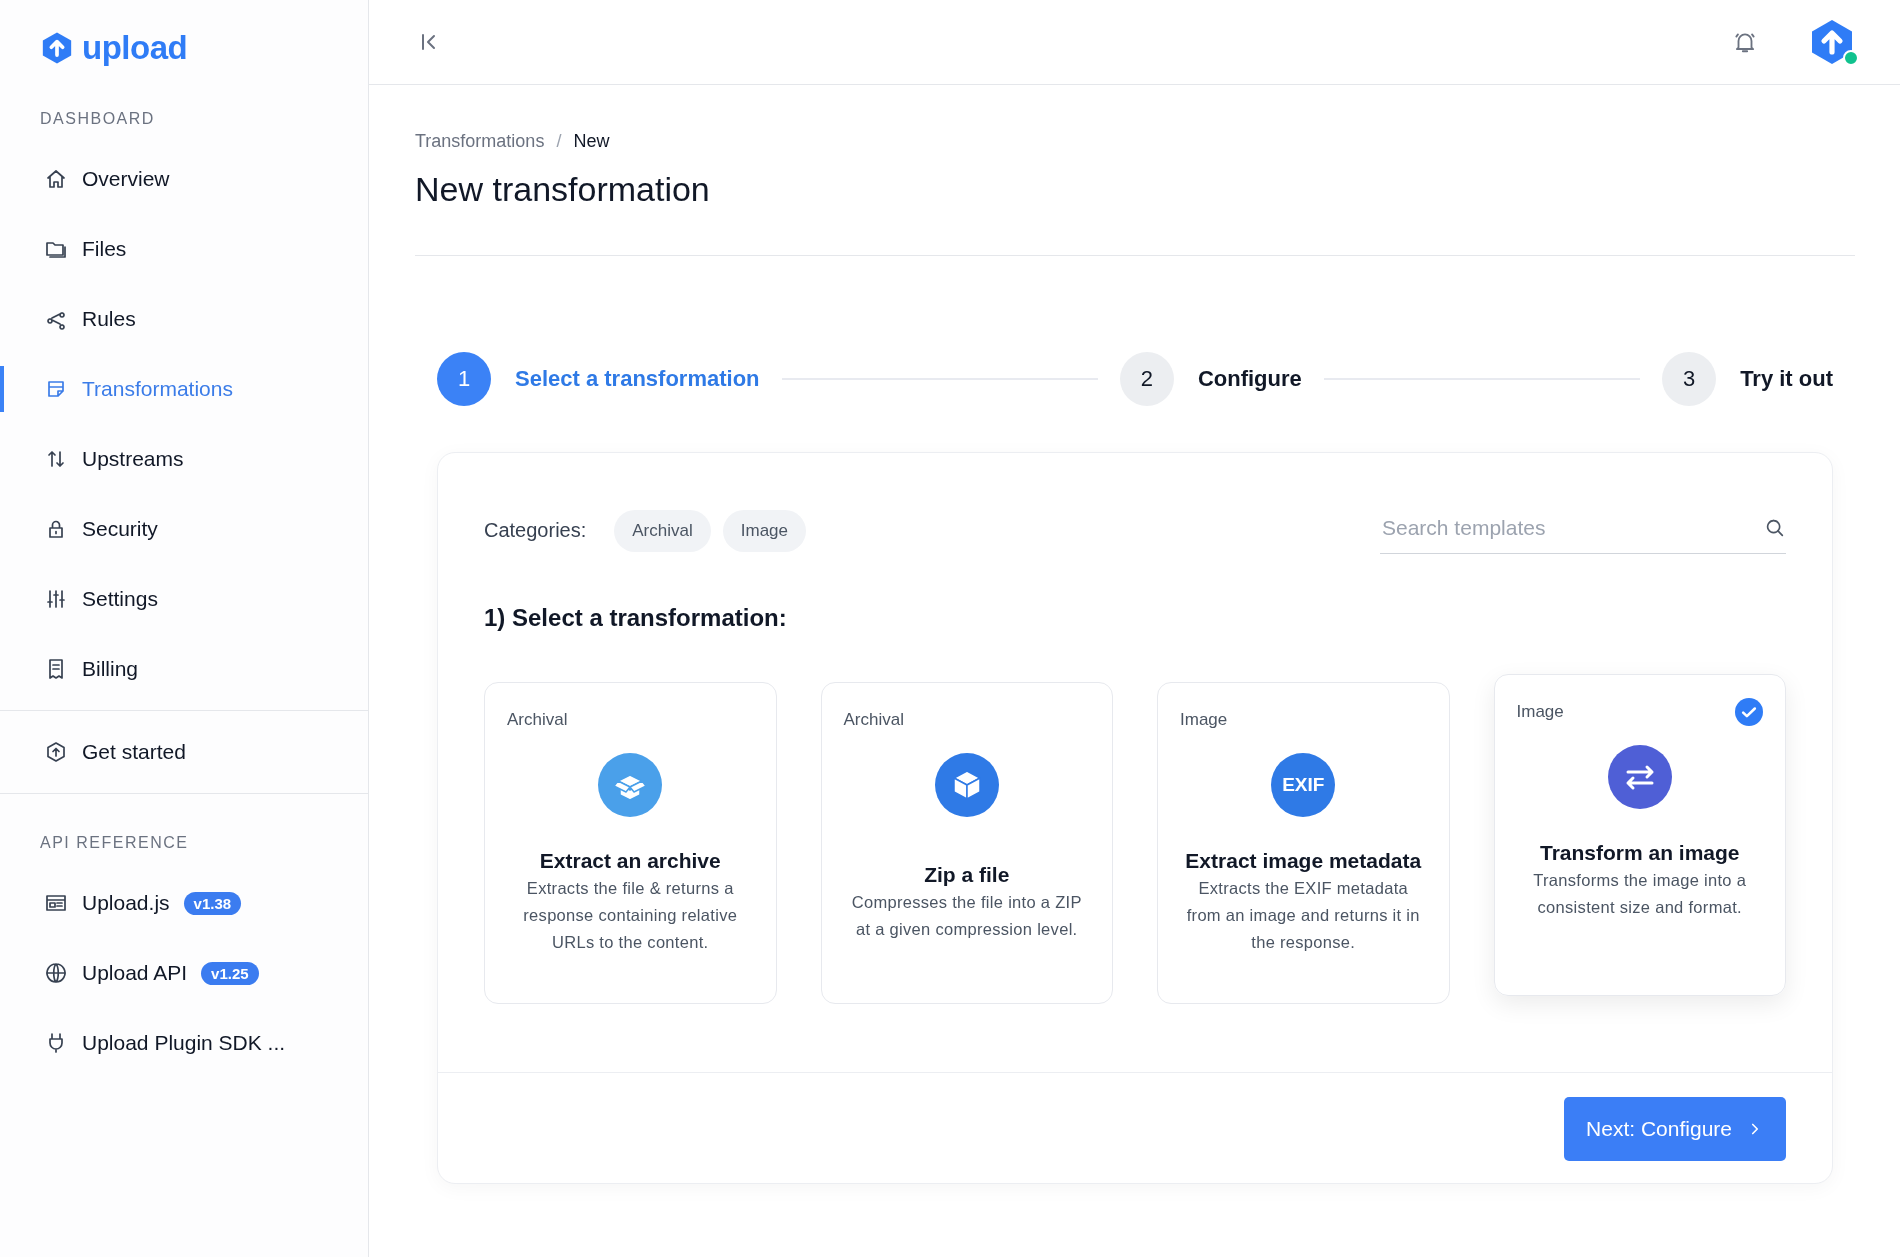 Image resolution: width=1900 pixels, height=1257 pixels. Describe the element at coordinates (230, 973) in the screenshot. I see `version-badge: v1.25` at that location.